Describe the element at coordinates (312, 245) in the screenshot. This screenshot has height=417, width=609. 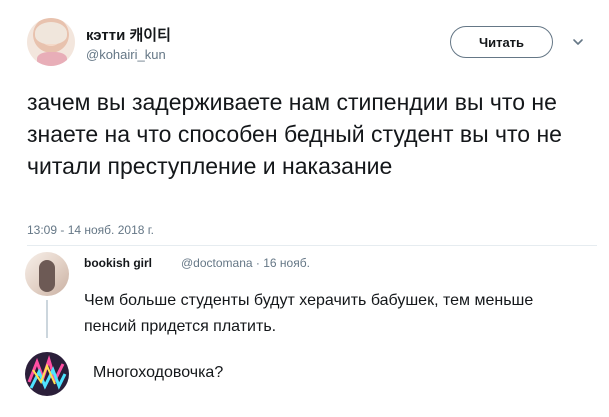
I see `divider` at that location.